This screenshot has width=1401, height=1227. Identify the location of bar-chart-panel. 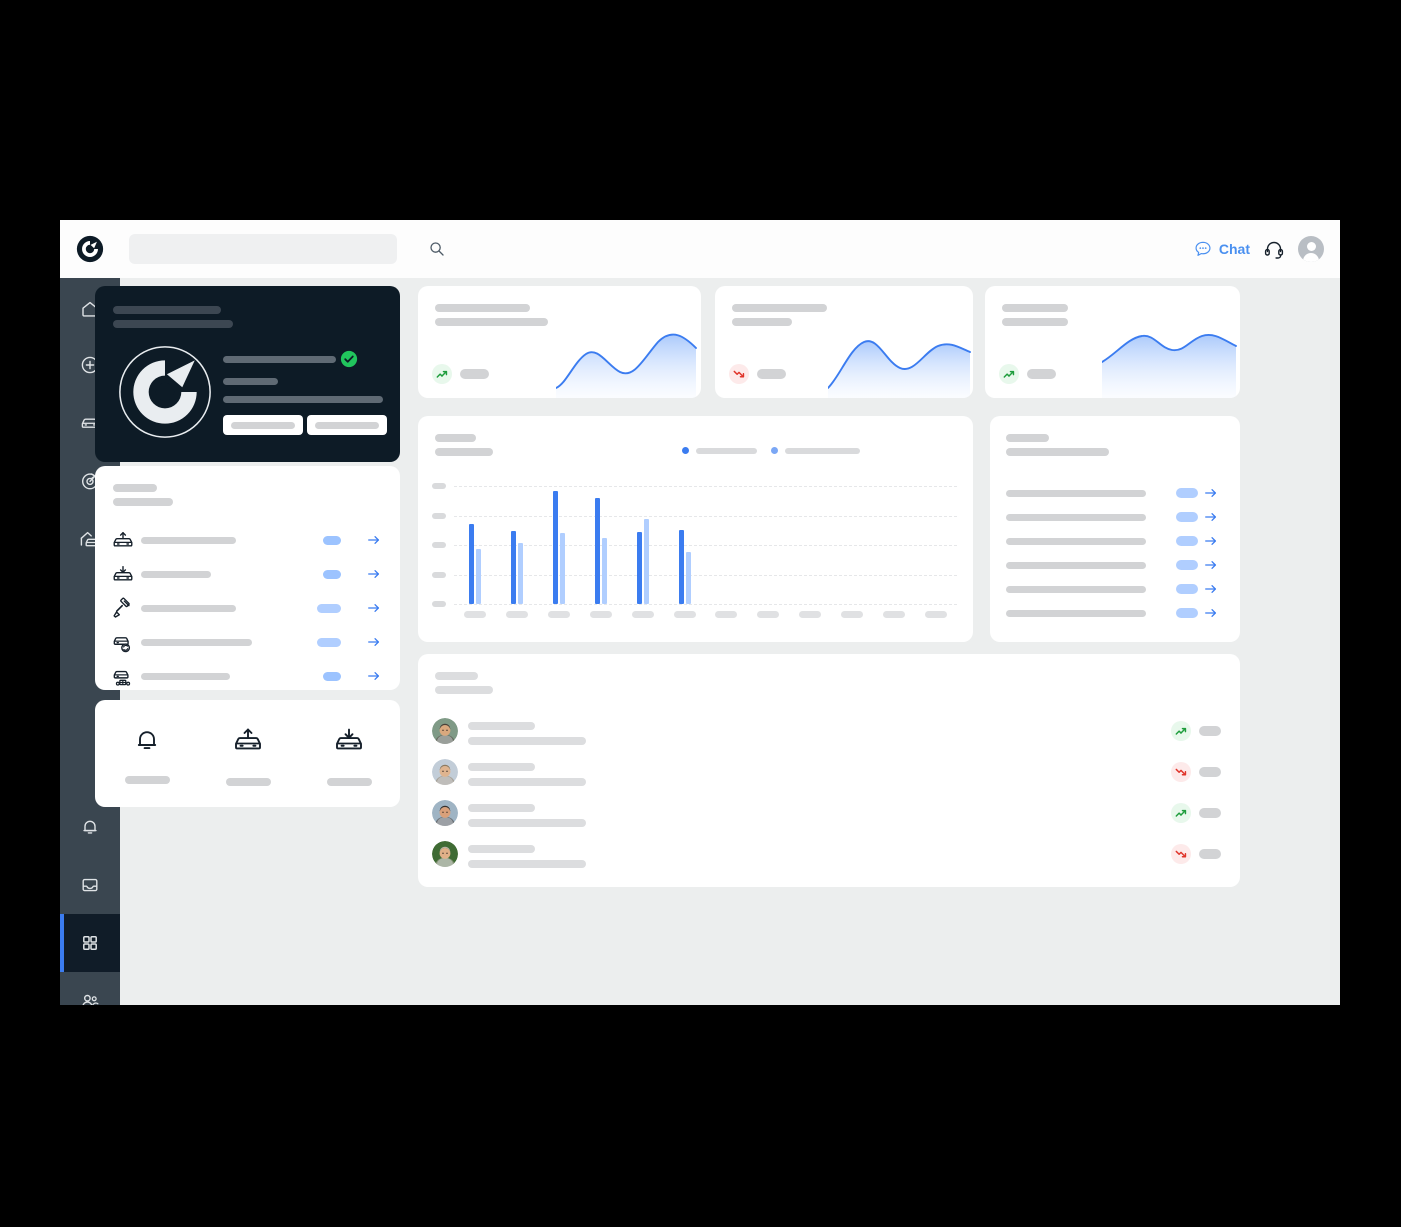
(695, 529).